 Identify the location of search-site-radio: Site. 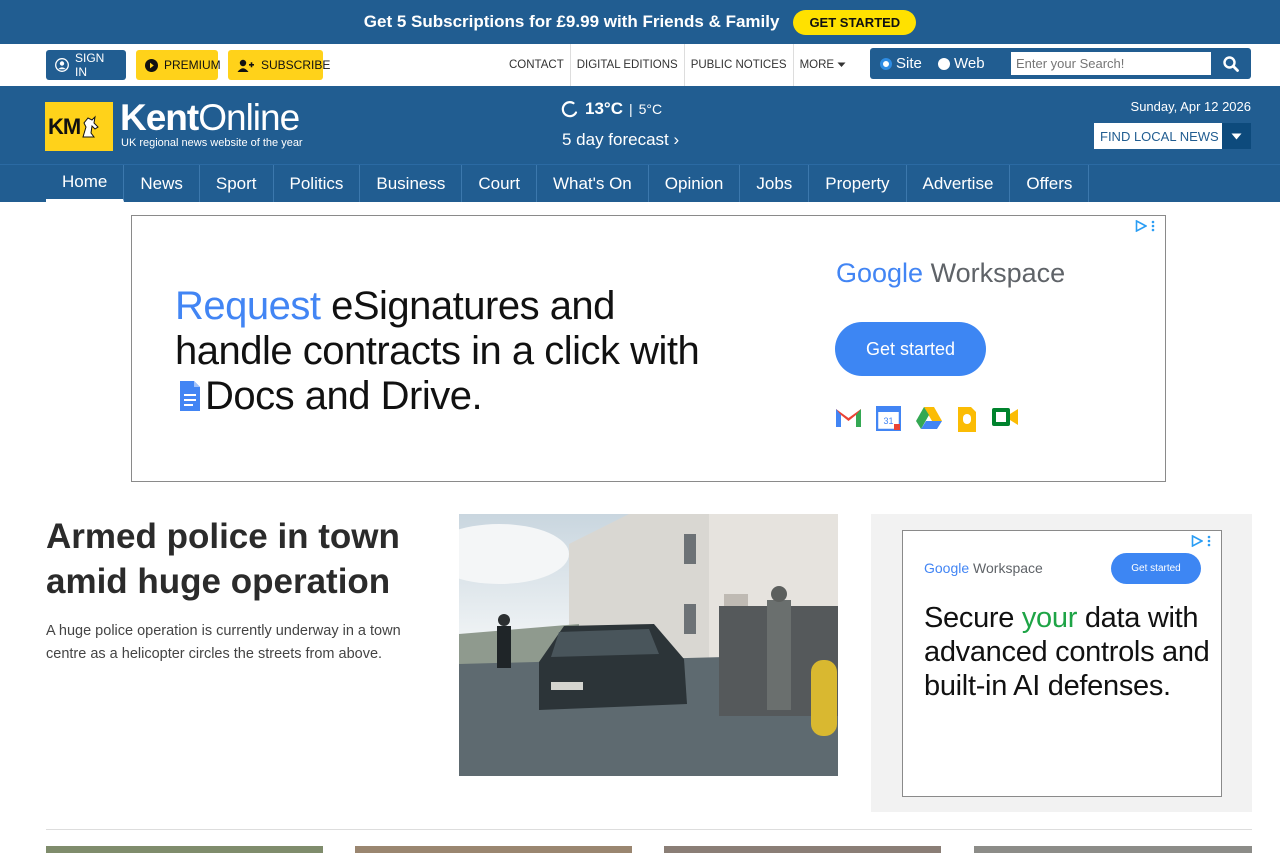
(901, 63).